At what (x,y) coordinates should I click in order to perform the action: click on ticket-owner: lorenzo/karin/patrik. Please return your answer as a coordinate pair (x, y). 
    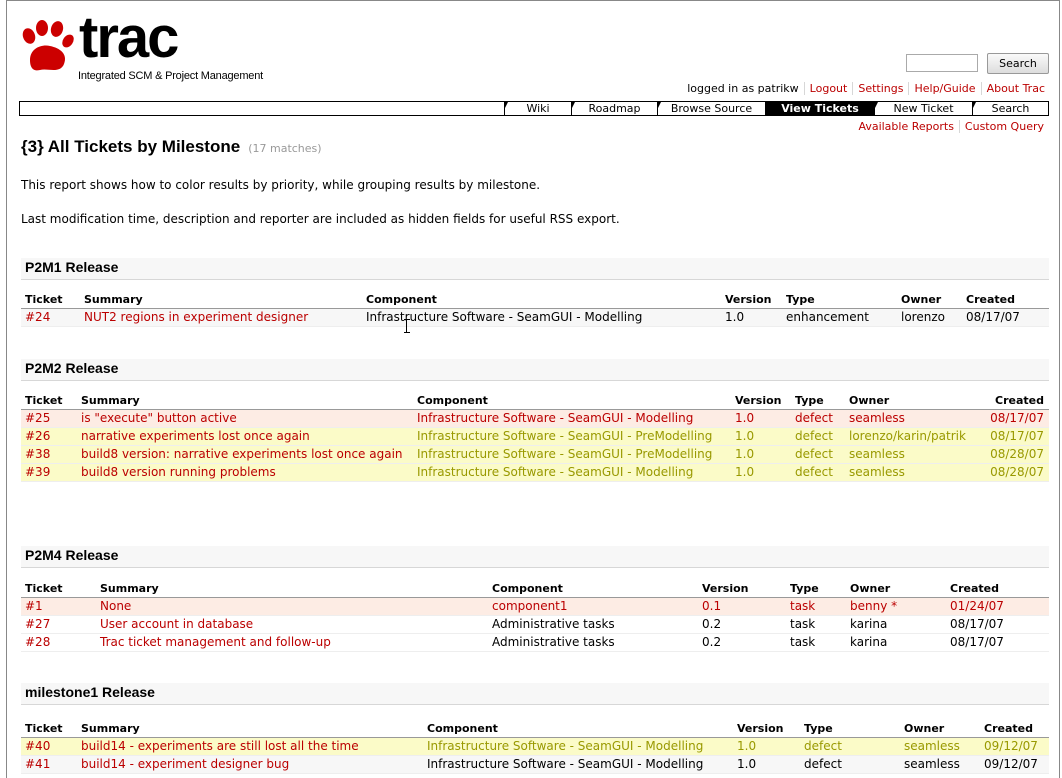
    Looking at the image, I should click on (913, 436).